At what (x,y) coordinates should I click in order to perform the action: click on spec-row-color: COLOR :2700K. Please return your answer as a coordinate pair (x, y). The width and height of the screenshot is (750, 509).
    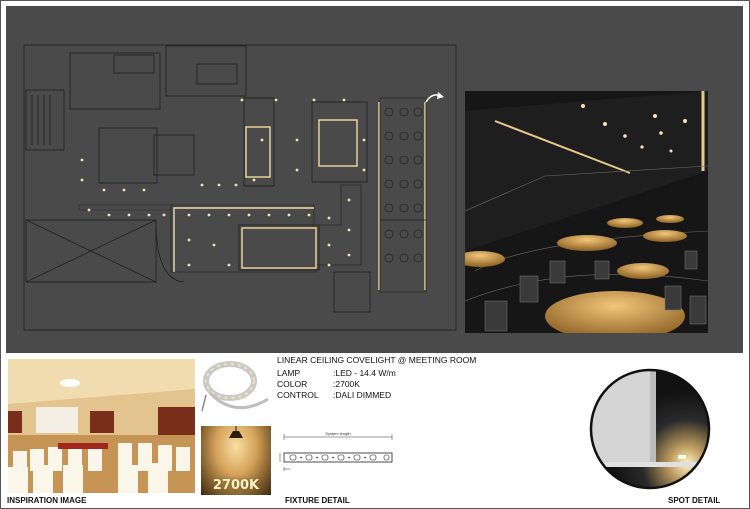
    Looking at the image, I should click on (376, 384).